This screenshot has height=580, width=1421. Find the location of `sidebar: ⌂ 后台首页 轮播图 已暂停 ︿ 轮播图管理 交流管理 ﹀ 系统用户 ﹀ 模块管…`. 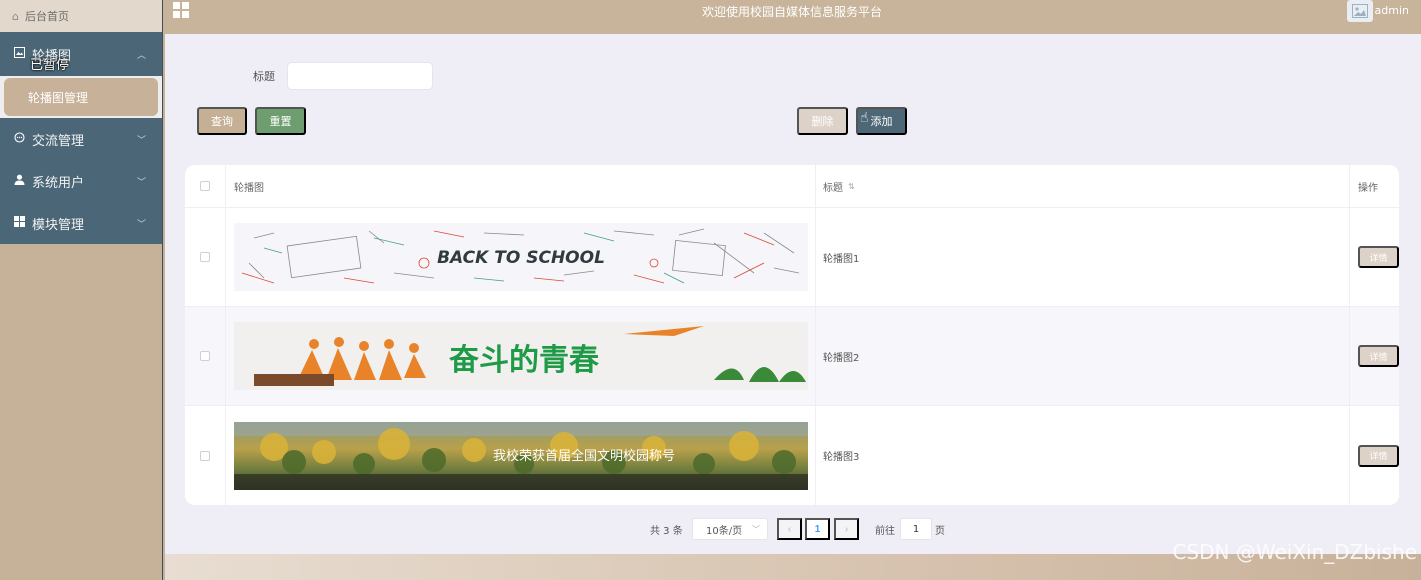

sidebar: ⌂ 后台首页 轮播图 已暂停 ︿ 轮播图管理 交流管理 ﹀ 系统用户 ﹀ 模块管… is located at coordinates (81, 290).